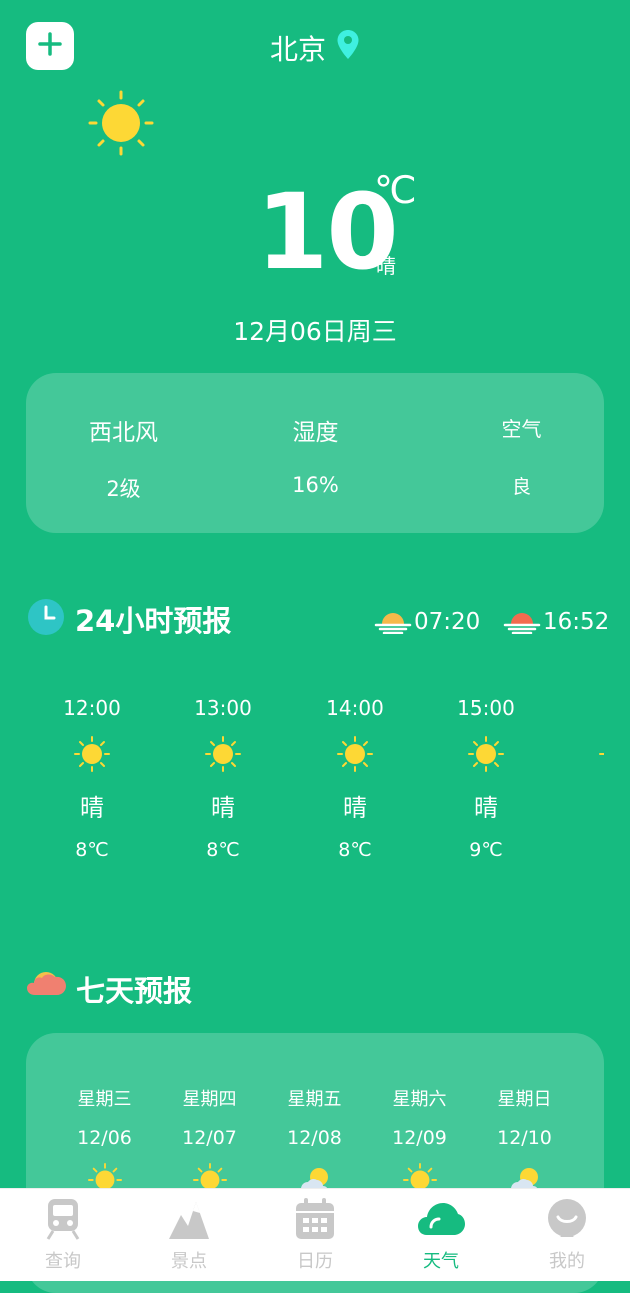 This screenshot has height=1293, width=630. Describe the element at coordinates (577, 708) in the screenshot. I see `hour-time: 1` at that location.